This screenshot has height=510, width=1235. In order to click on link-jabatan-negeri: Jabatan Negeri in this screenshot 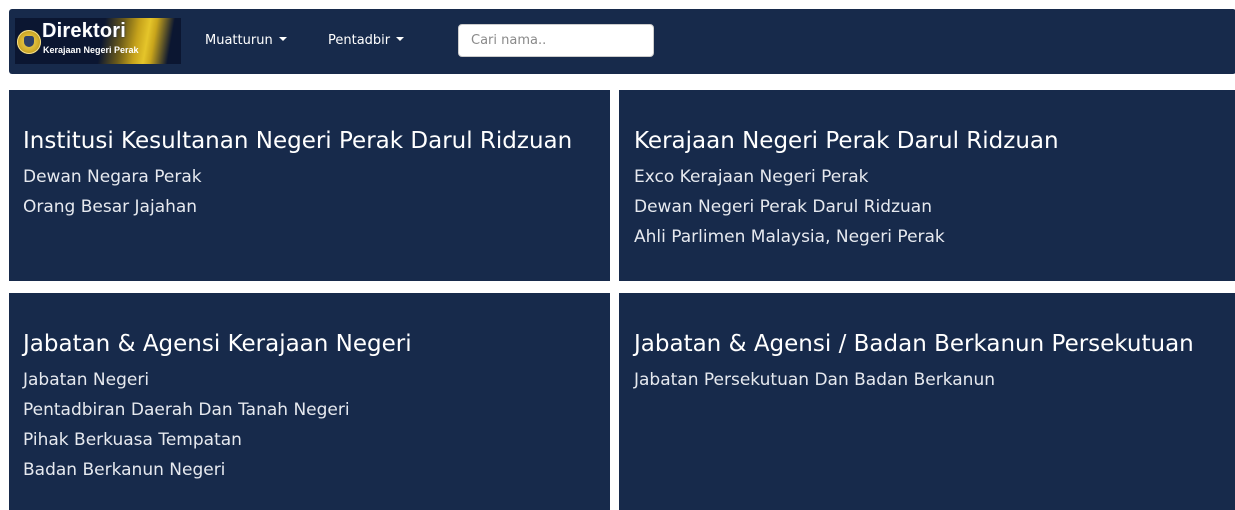, I will do `click(309, 380)`.